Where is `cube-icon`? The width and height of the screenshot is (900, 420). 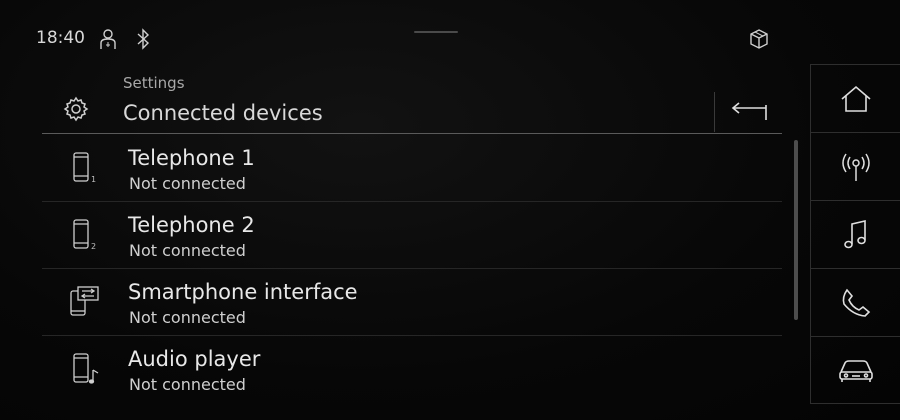 cube-icon is located at coordinates (759, 39).